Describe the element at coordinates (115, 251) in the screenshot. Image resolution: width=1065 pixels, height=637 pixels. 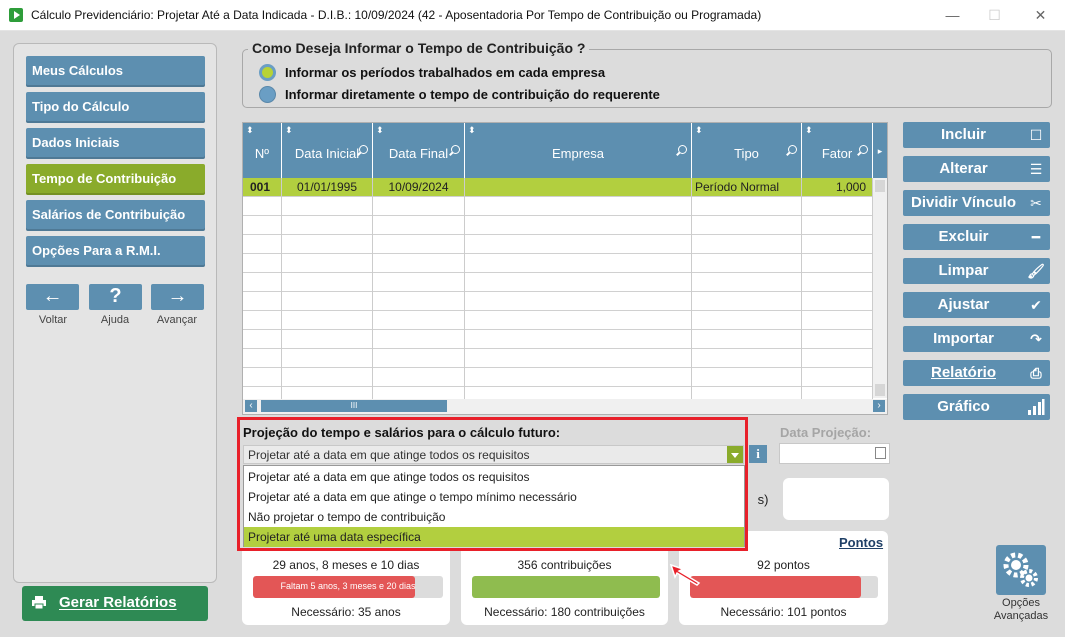
I see `sidebar-item-opcoes-rmi: Opções Para a R.M.I.` at that location.